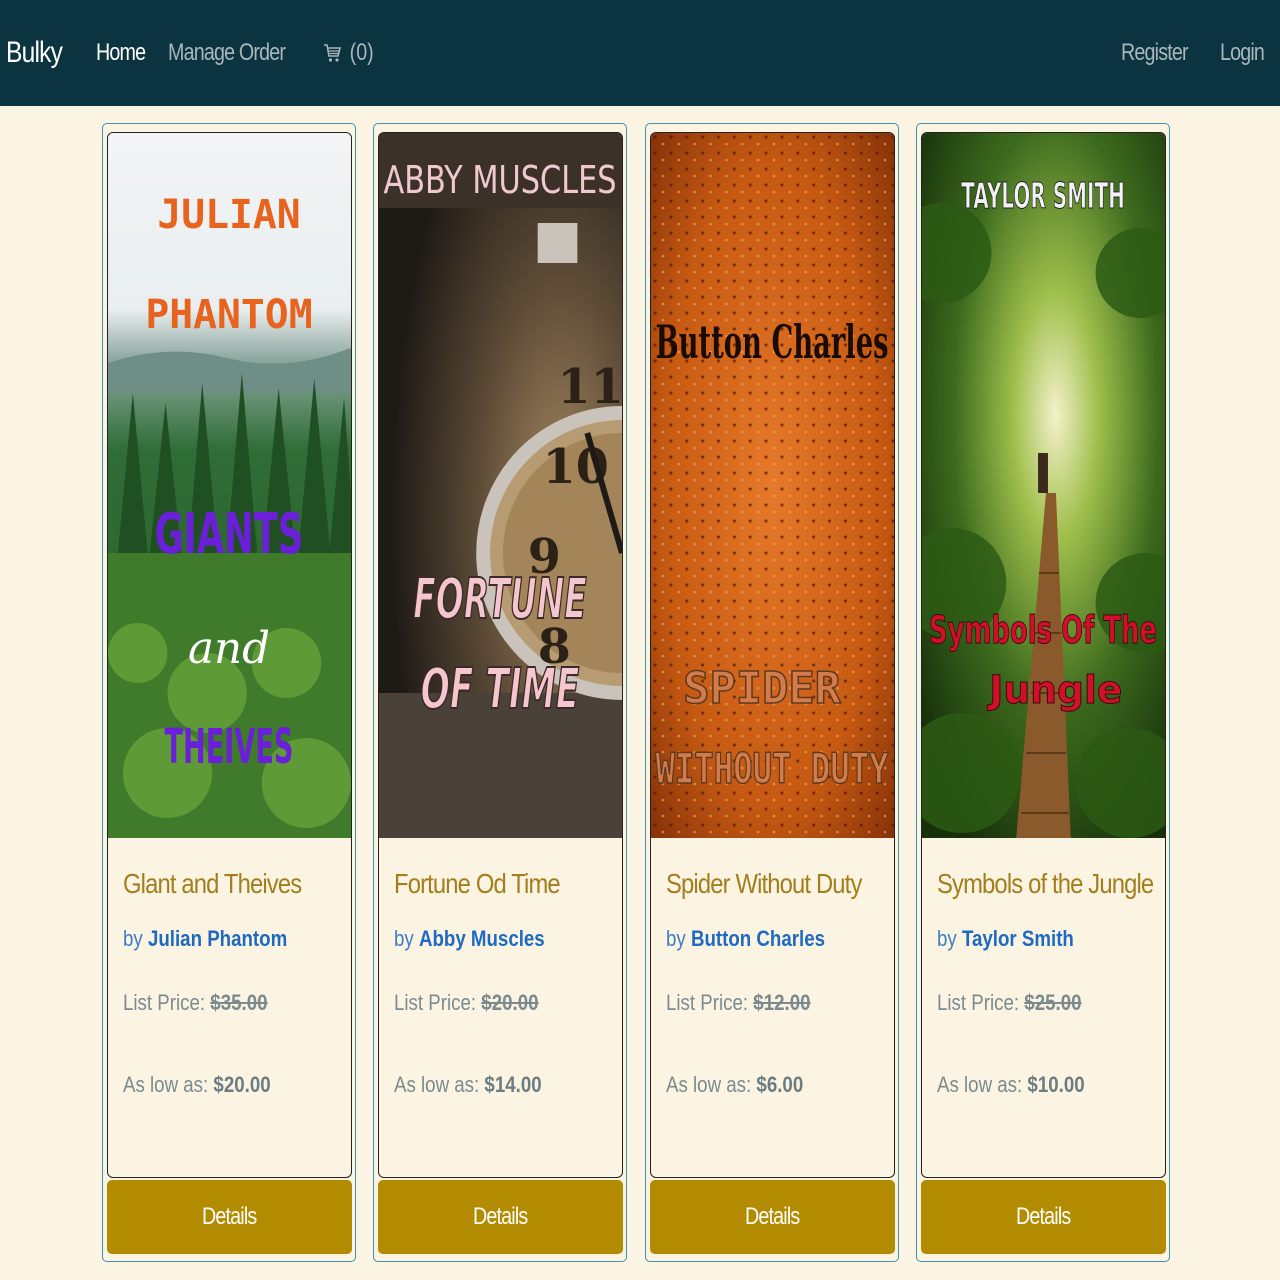 The width and height of the screenshot is (1280, 1280). What do you see at coordinates (1056, 1084) in the screenshot?
I see `low-price-value: $10.00` at bounding box center [1056, 1084].